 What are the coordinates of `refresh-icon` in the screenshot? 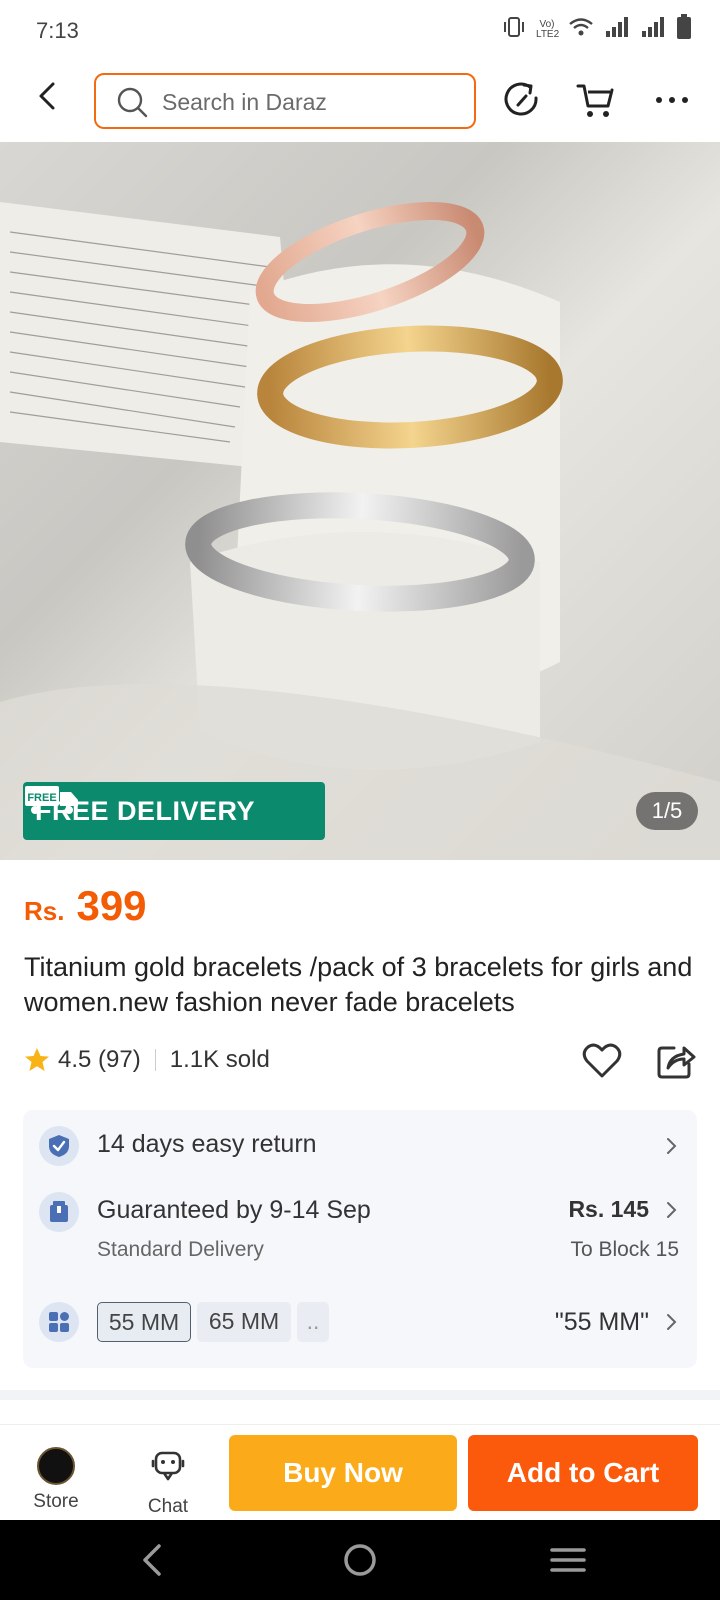 It's located at (521, 99).